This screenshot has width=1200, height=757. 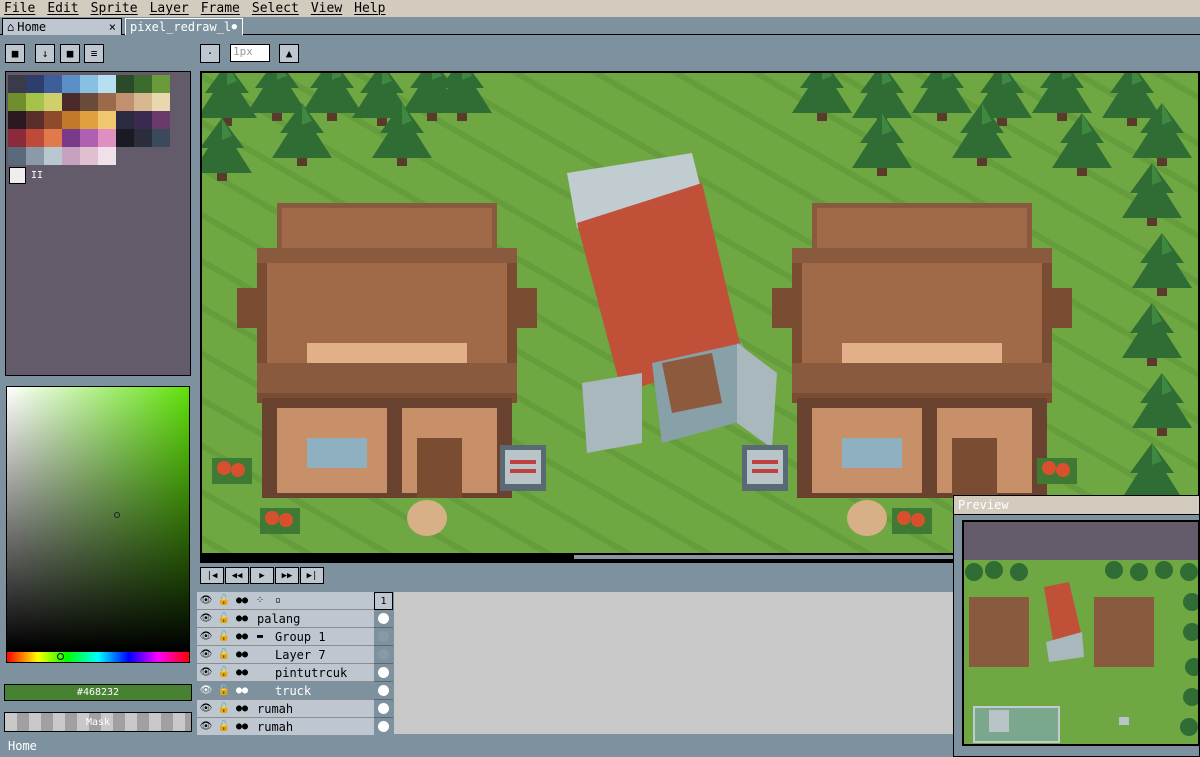 What do you see at coordinates (210, 53) in the screenshot?
I see `brush-type-button: ·` at bounding box center [210, 53].